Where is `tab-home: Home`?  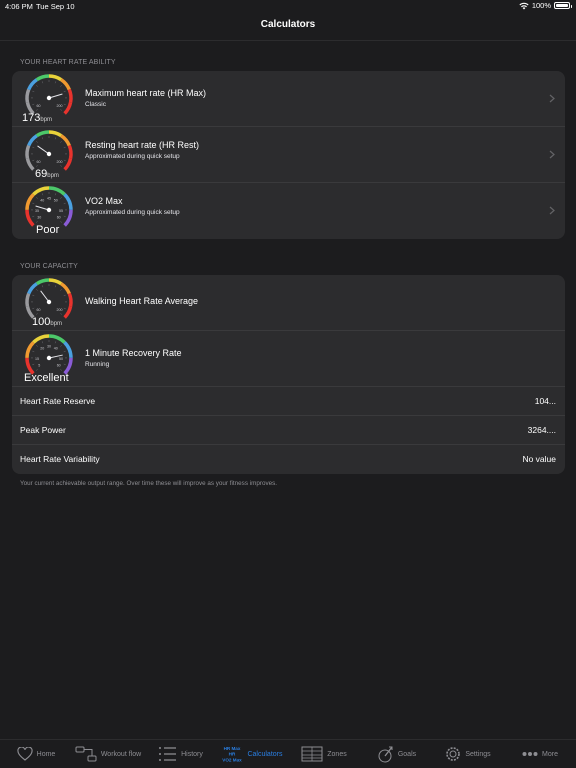
tab-home: Home is located at coordinates (36, 754).